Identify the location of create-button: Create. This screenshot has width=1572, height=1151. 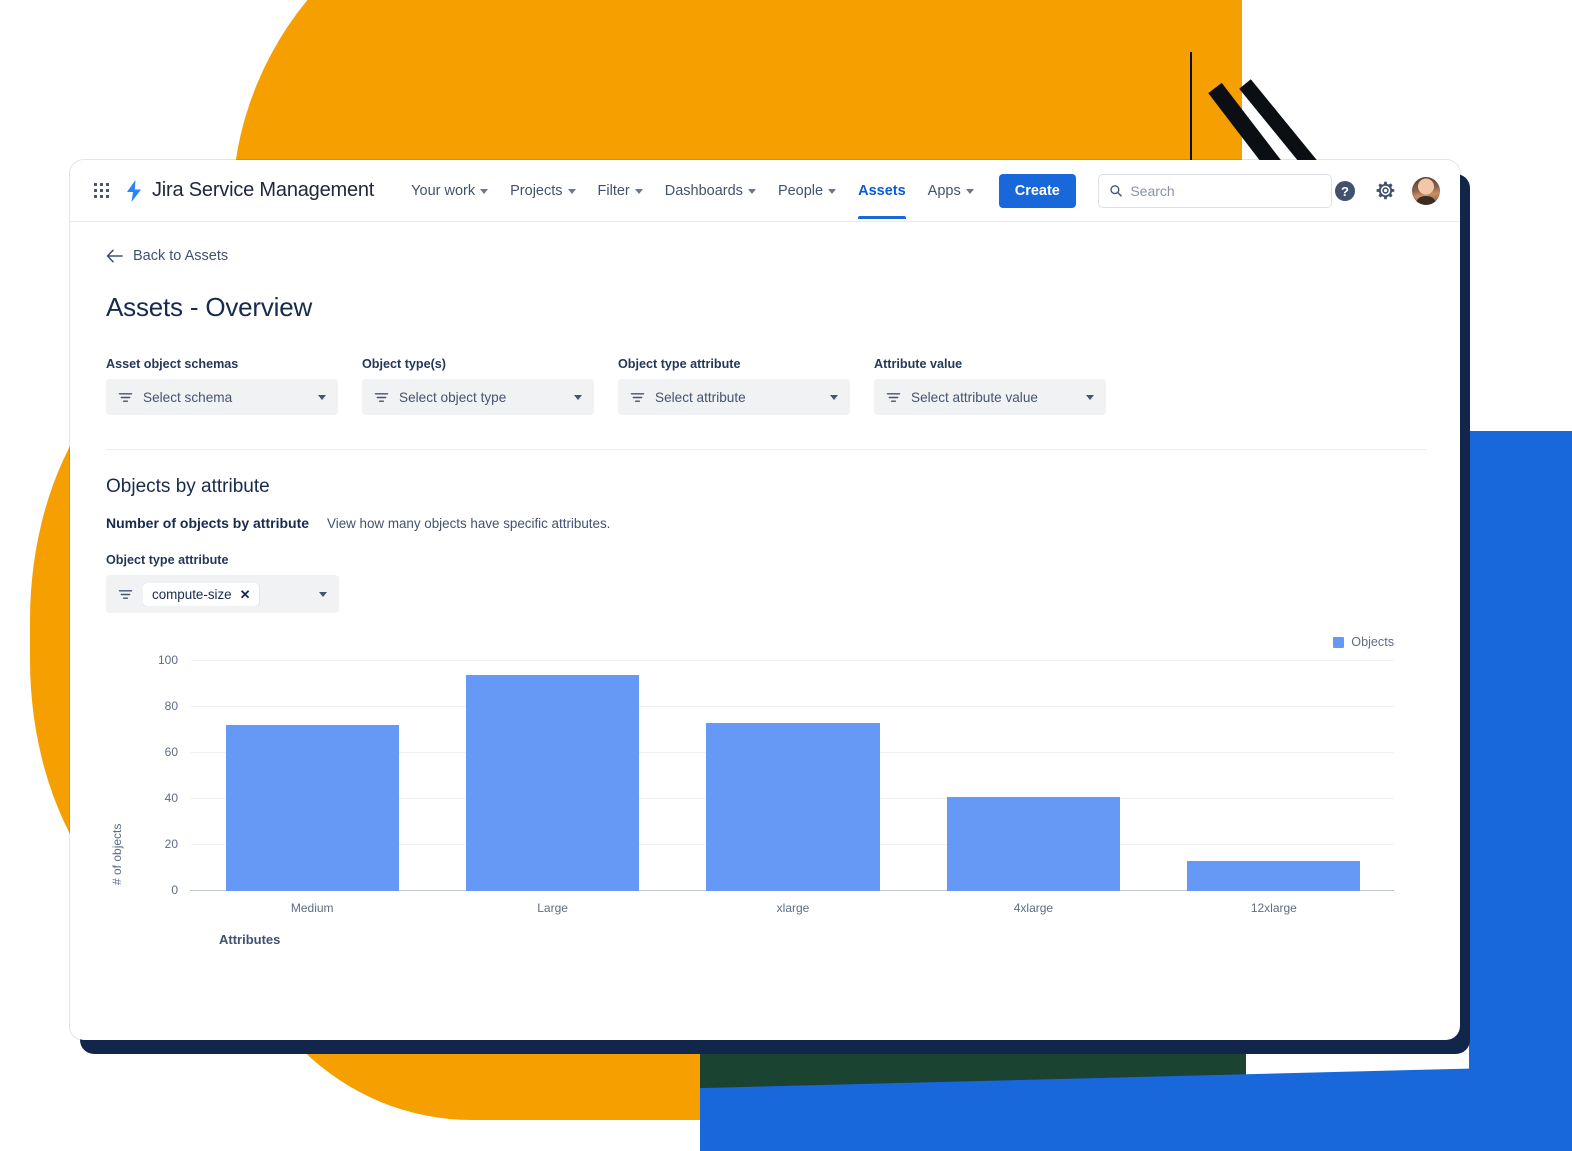
(1037, 190).